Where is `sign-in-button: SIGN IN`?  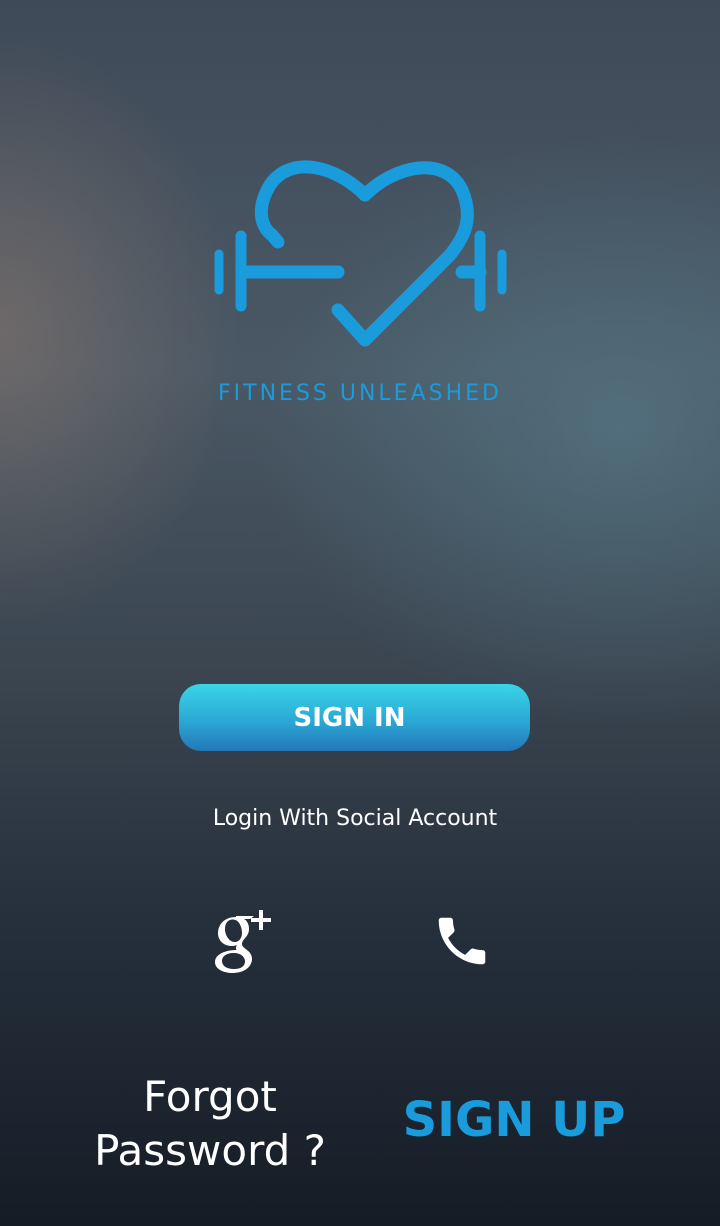
sign-in-button: SIGN IN is located at coordinates (354, 717).